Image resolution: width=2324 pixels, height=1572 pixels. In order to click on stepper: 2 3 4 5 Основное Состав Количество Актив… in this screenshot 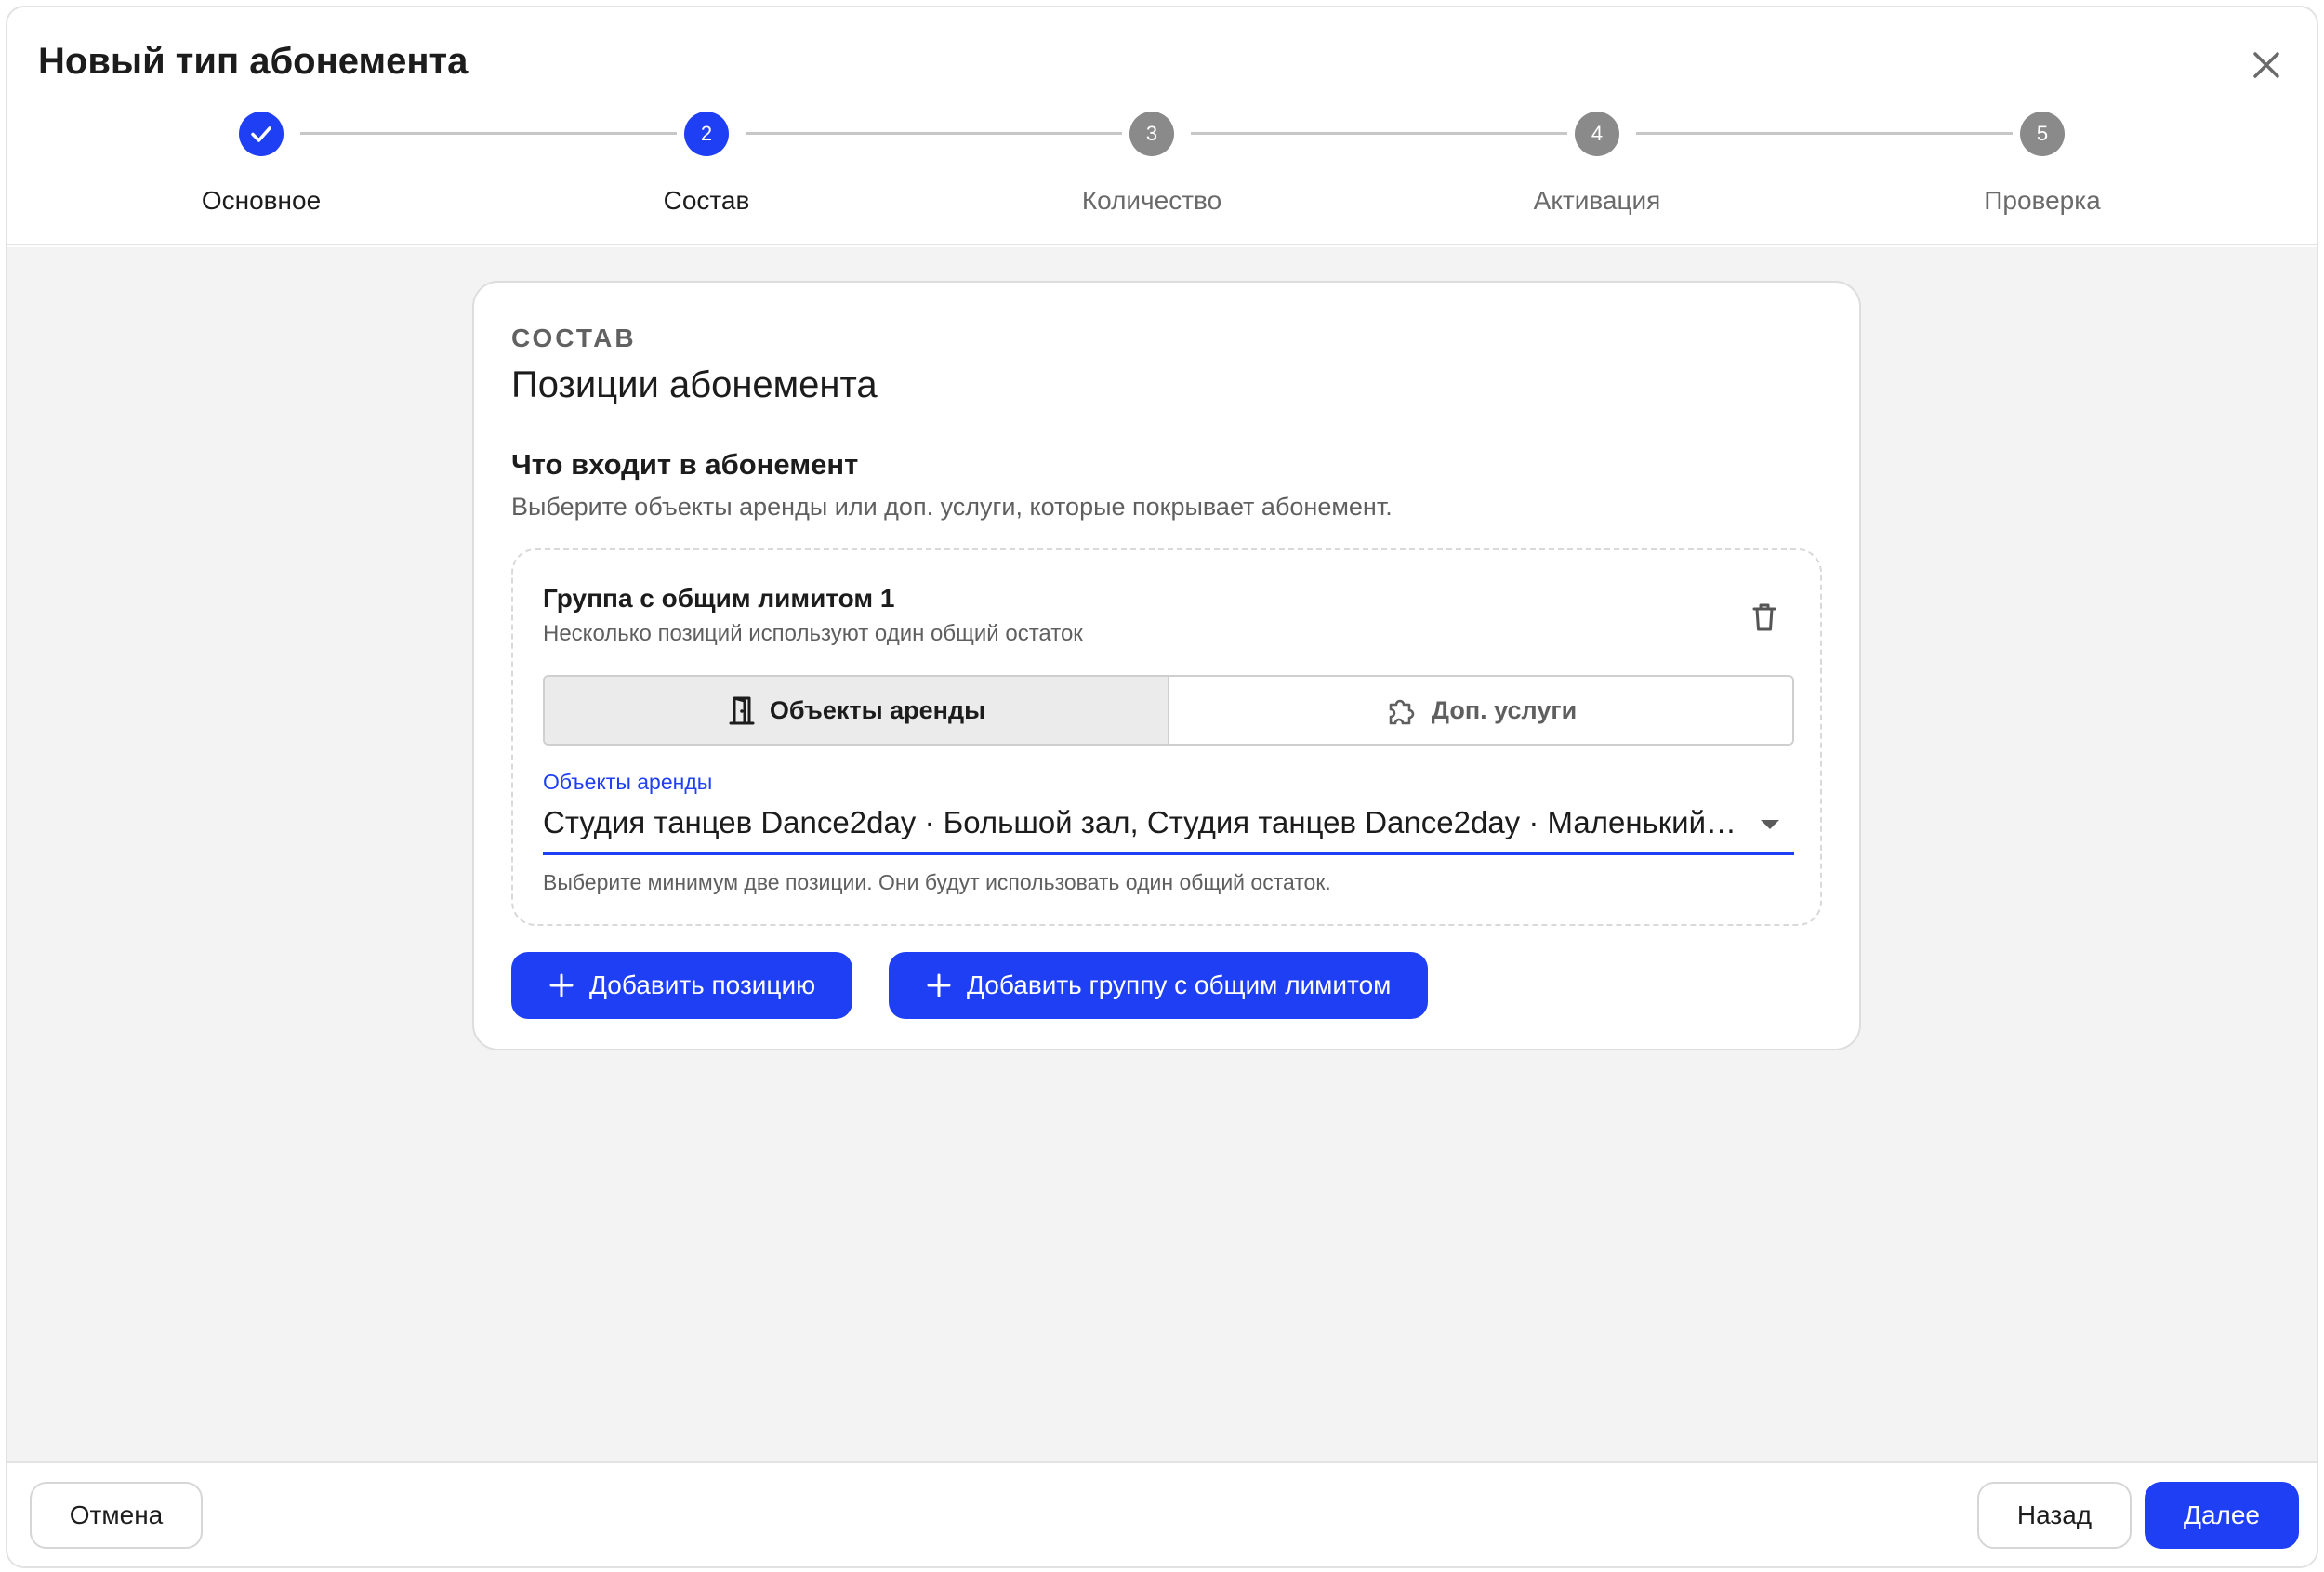, I will do `click(1162, 163)`.